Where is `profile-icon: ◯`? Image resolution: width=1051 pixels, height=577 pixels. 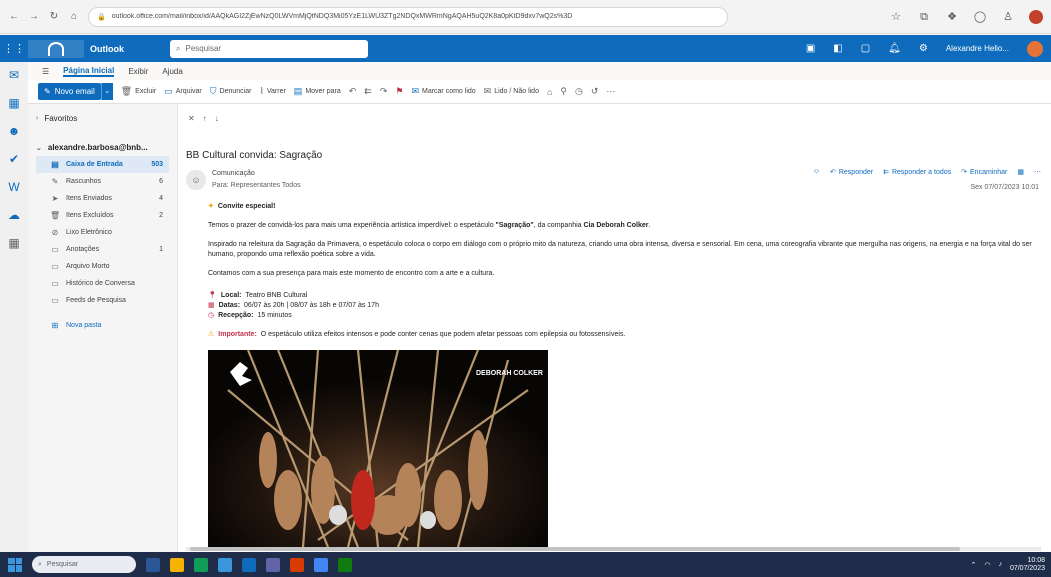
profile-icon: ◯ is located at coordinates (980, 17).